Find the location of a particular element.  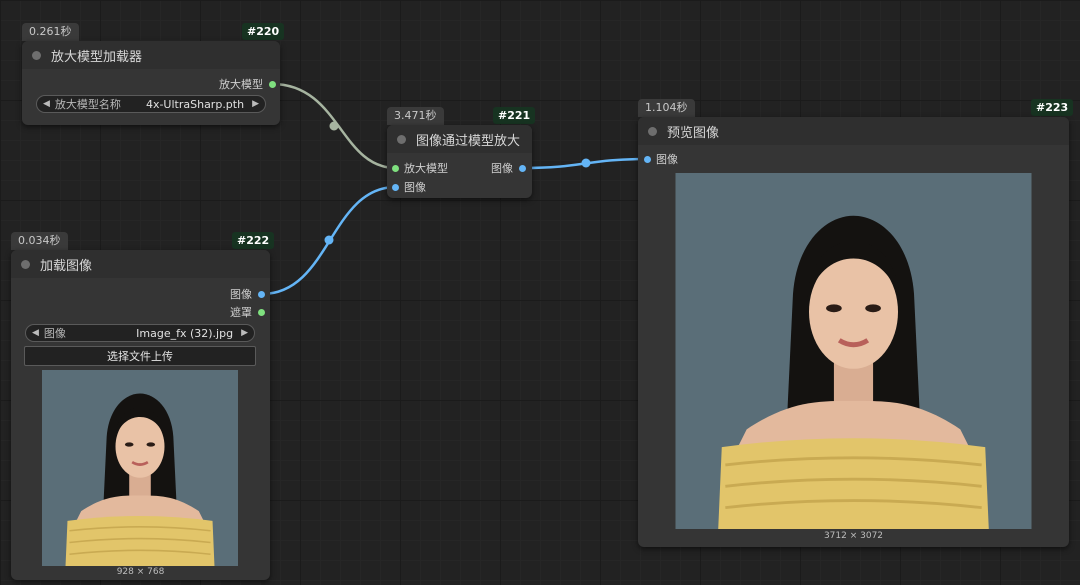

upload-file-button: 选择文件上传 is located at coordinates (140, 356).